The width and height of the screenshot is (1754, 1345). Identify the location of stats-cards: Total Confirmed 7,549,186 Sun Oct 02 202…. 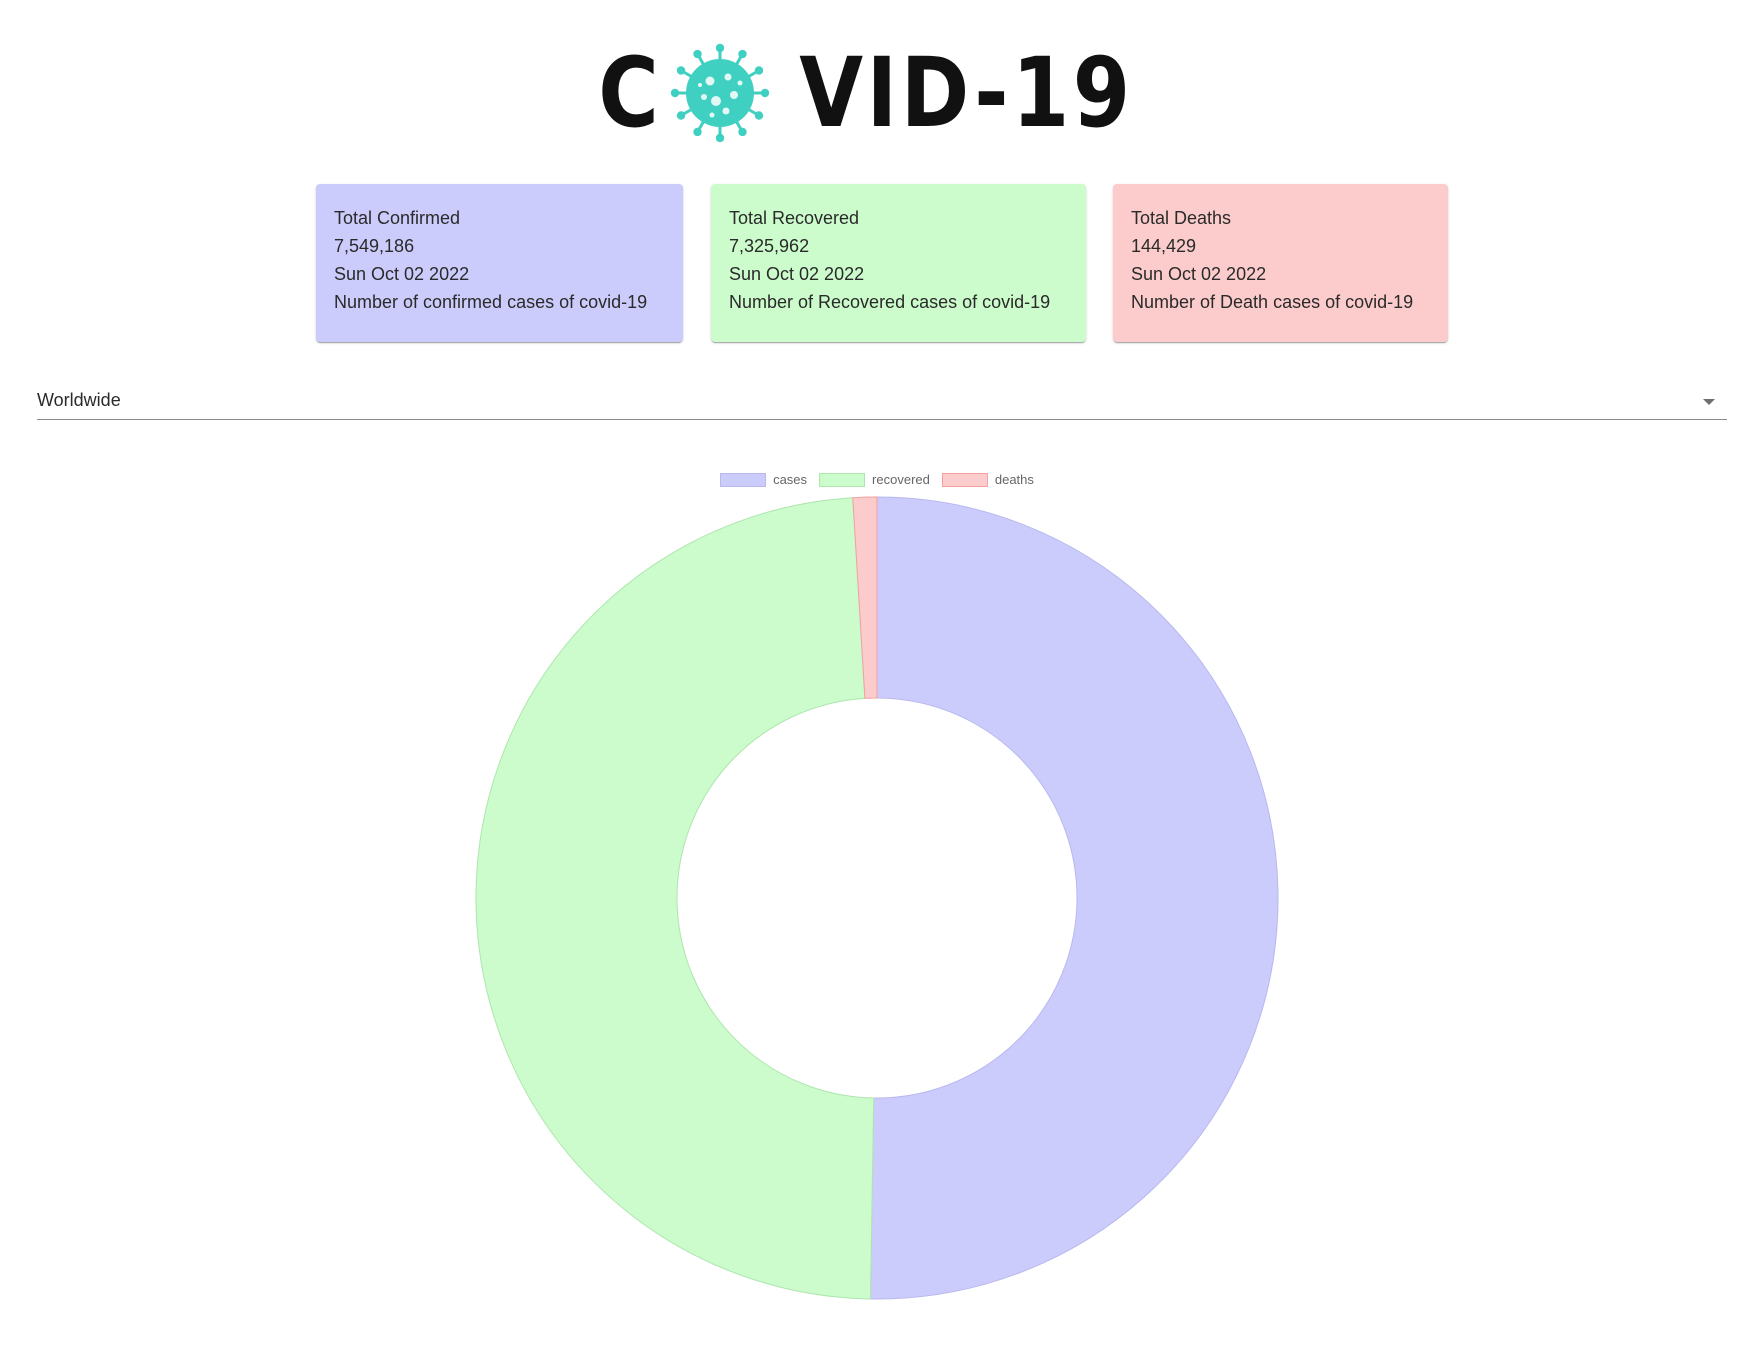
(877, 264).